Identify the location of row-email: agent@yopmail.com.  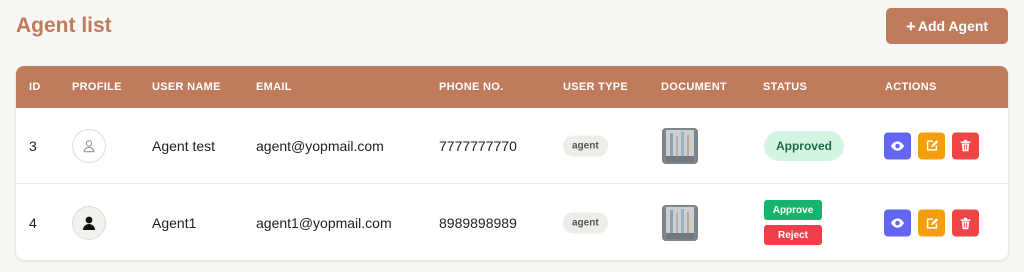
(320, 145).